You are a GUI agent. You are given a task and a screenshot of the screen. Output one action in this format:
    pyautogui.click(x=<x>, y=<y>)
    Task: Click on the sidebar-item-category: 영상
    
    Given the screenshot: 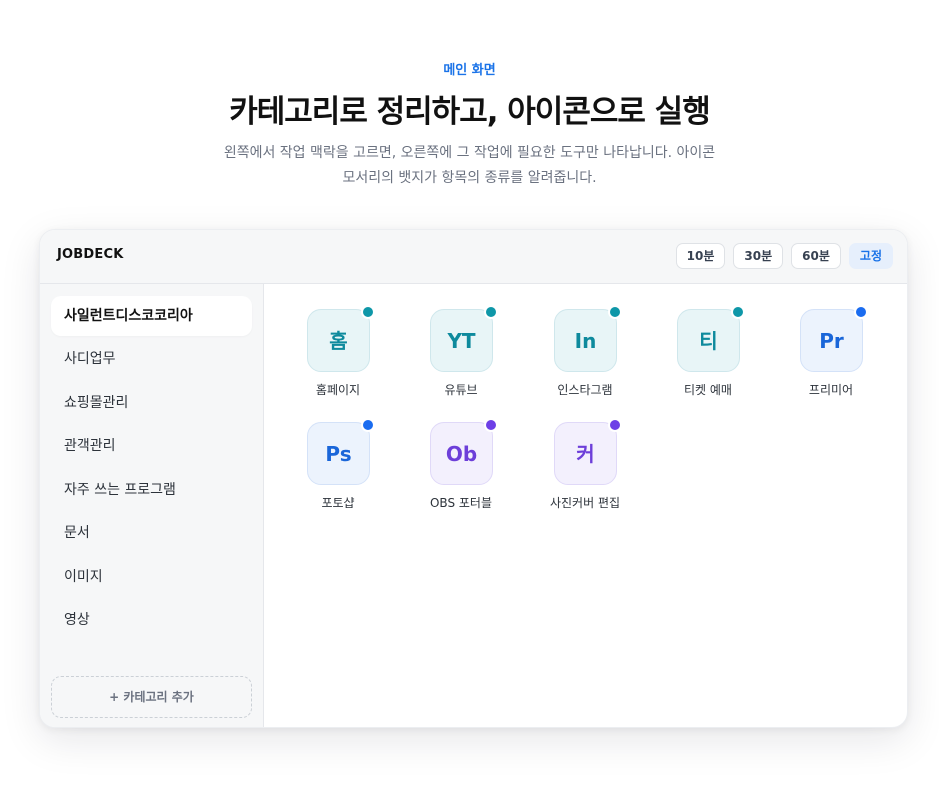 What is the action you would take?
    pyautogui.click(x=151, y=620)
    